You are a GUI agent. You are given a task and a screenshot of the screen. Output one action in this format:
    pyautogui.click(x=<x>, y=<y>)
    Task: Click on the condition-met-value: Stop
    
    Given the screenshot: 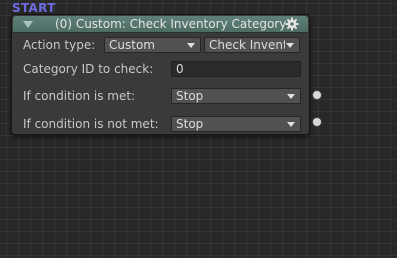 What is the action you would take?
    pyautogui.click(x=190, y=96)
    